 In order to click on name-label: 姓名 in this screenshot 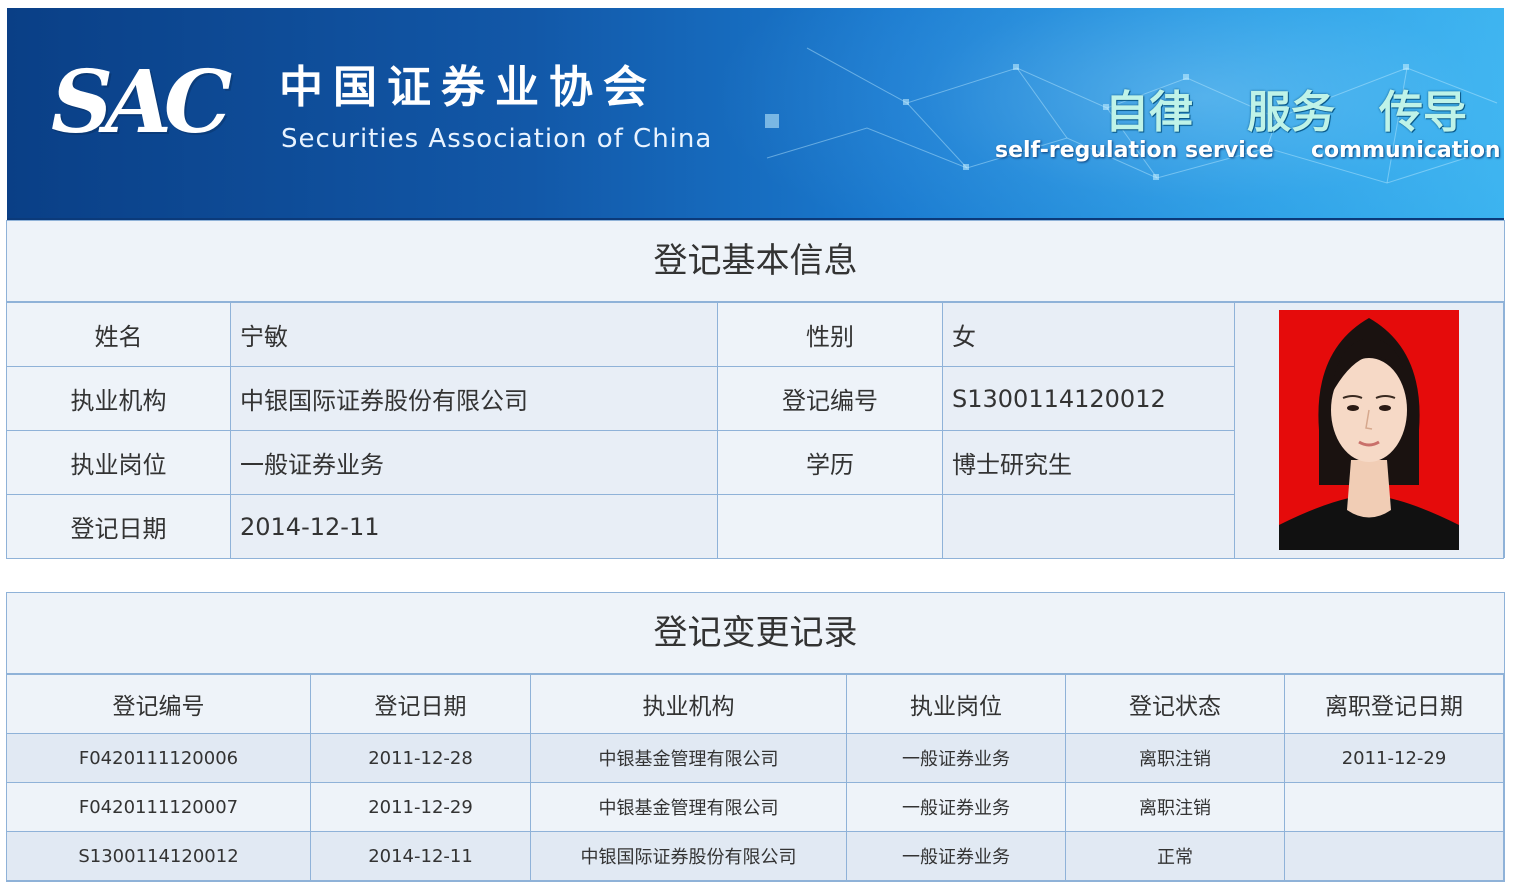, I will do `click(118, 334)`.